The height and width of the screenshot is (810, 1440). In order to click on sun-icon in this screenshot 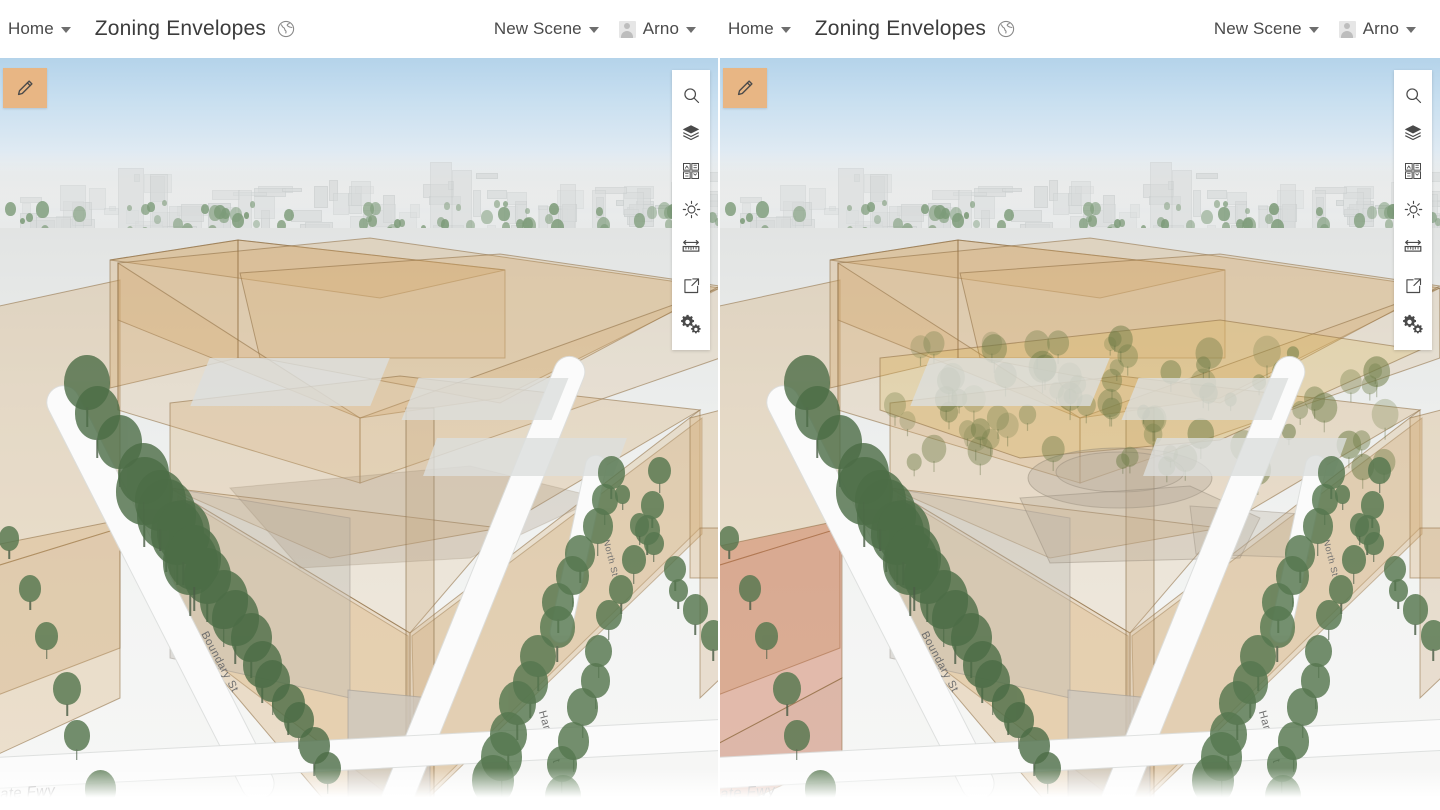, I will do `click(1413, 209)`.